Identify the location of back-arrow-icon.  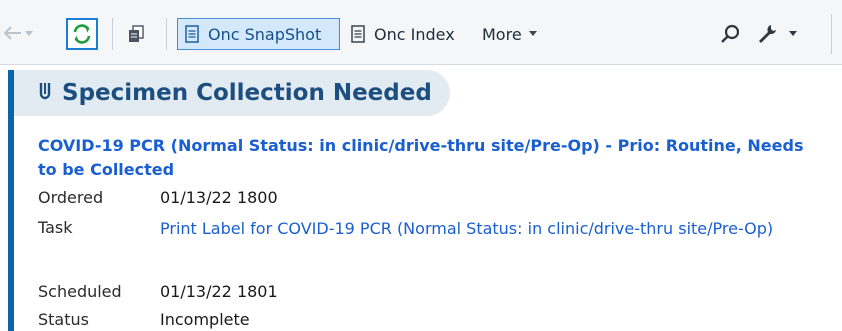
(13, 33).